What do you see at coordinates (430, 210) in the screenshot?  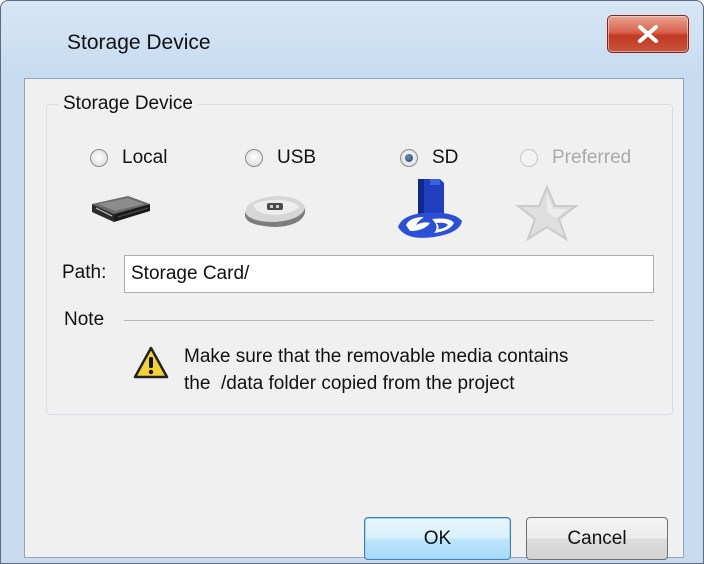 I see `sd-card-icon` at bounding box center [430, 210].